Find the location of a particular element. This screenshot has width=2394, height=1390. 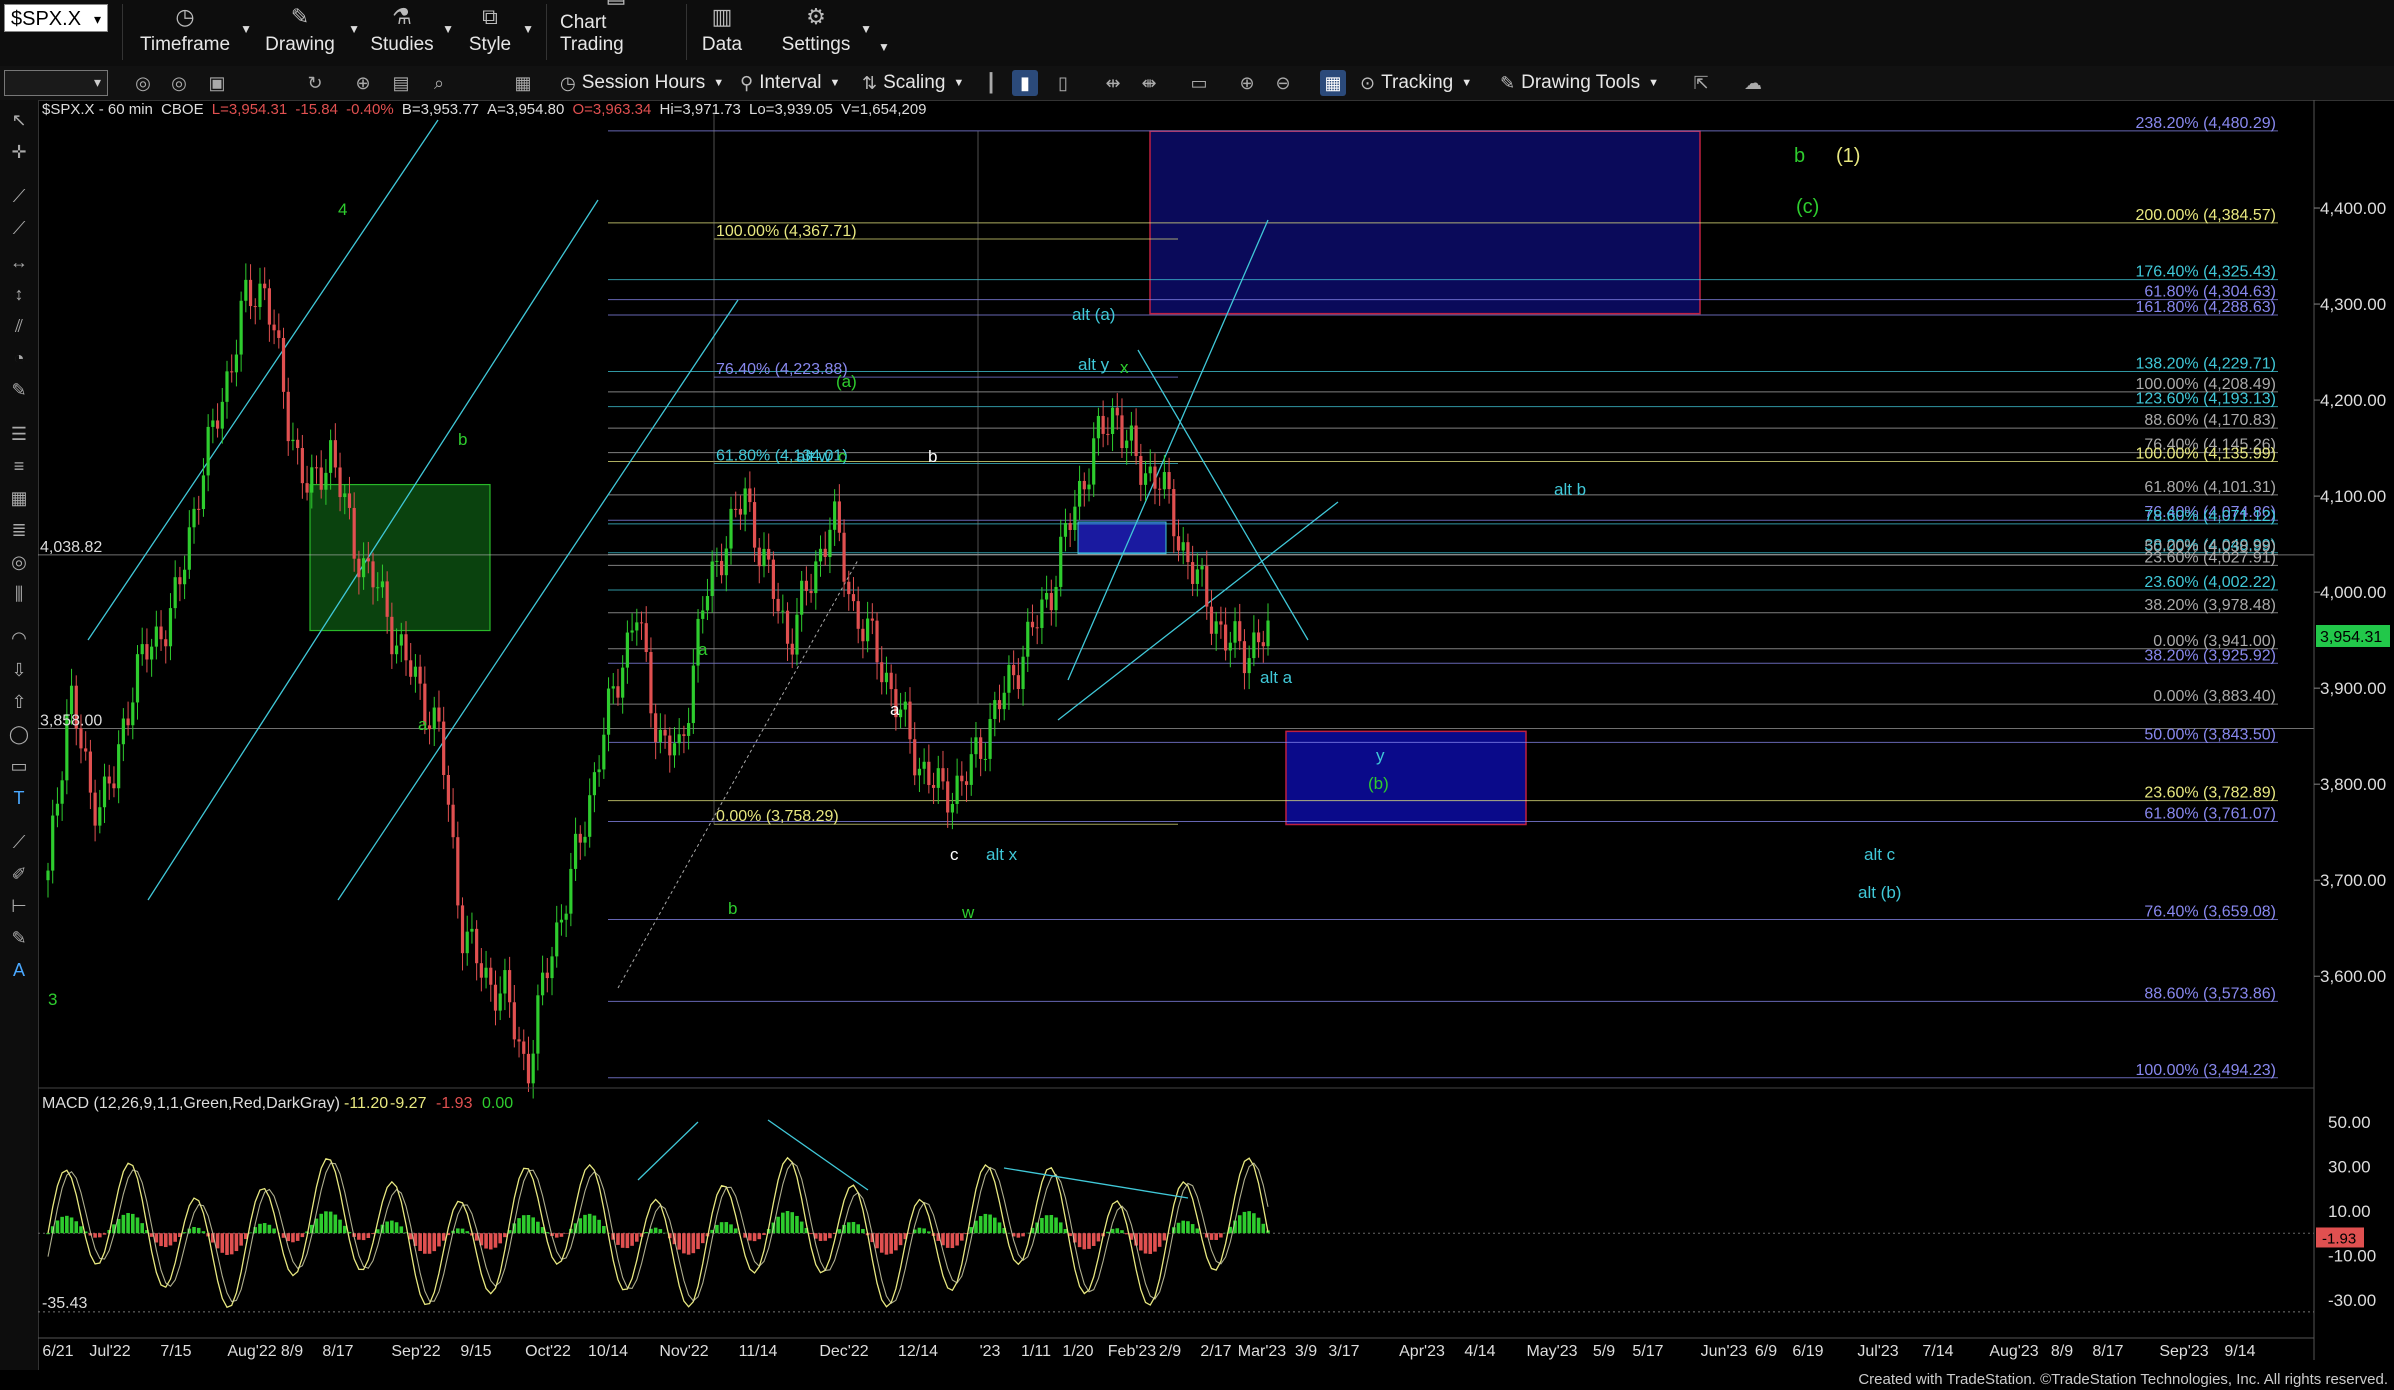

session-hours-button: ◷ Session Hours ▼ is located at coordinates (642, 83).